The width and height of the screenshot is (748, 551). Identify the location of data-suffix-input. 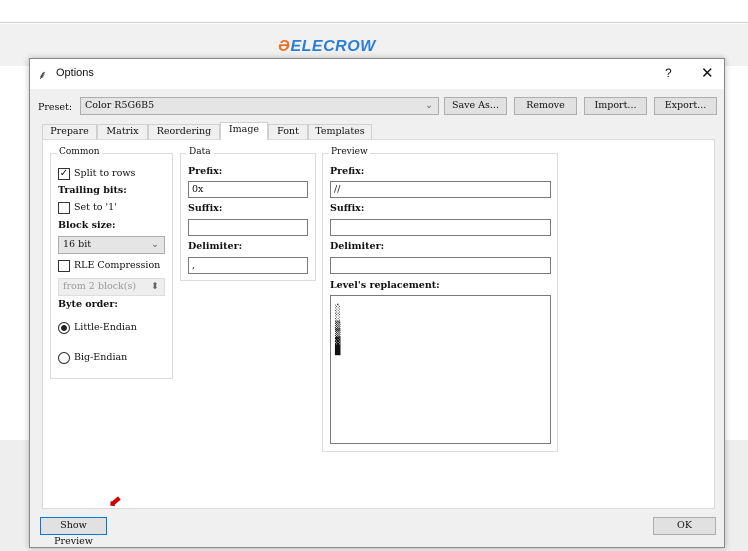
(248, 227).